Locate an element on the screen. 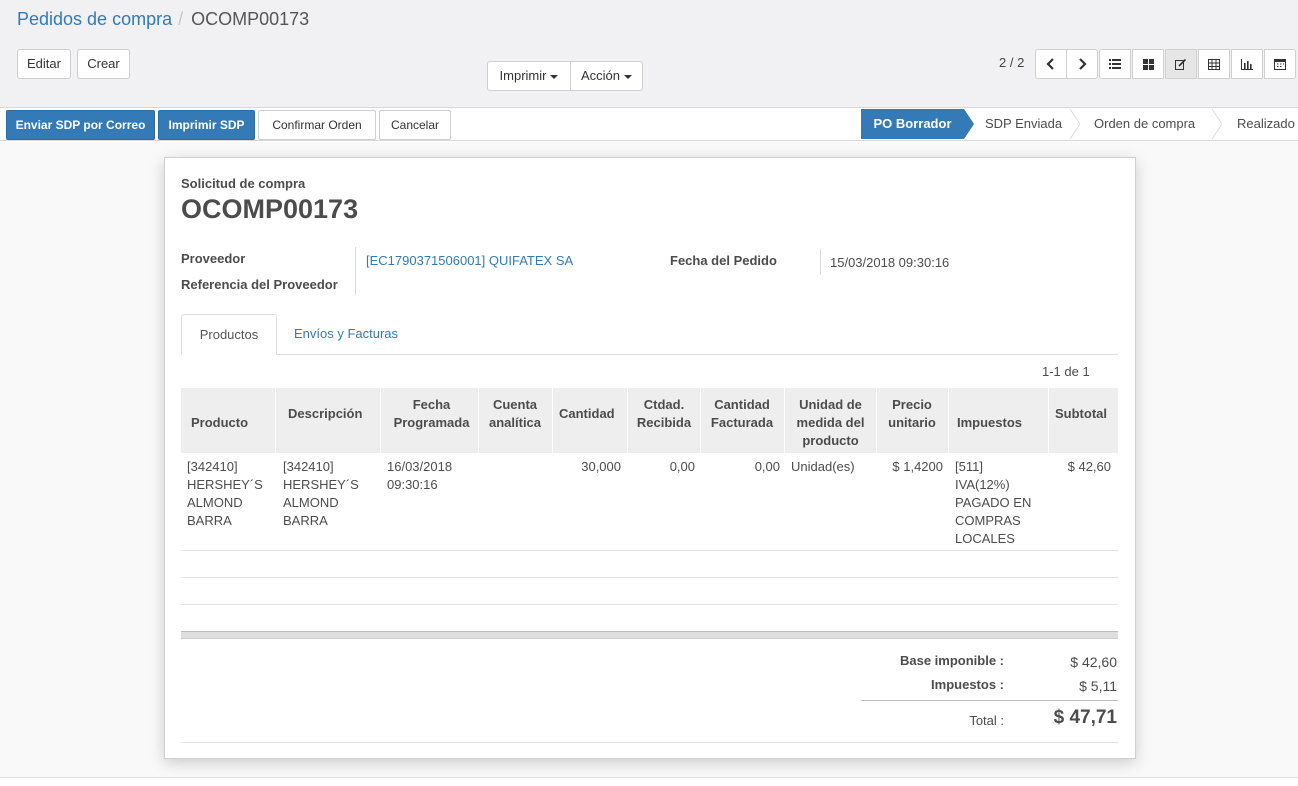 This screenshot has width=1298, height=786. column-header-received: Ctdad. Recibida is located at coordinates (664, 414).